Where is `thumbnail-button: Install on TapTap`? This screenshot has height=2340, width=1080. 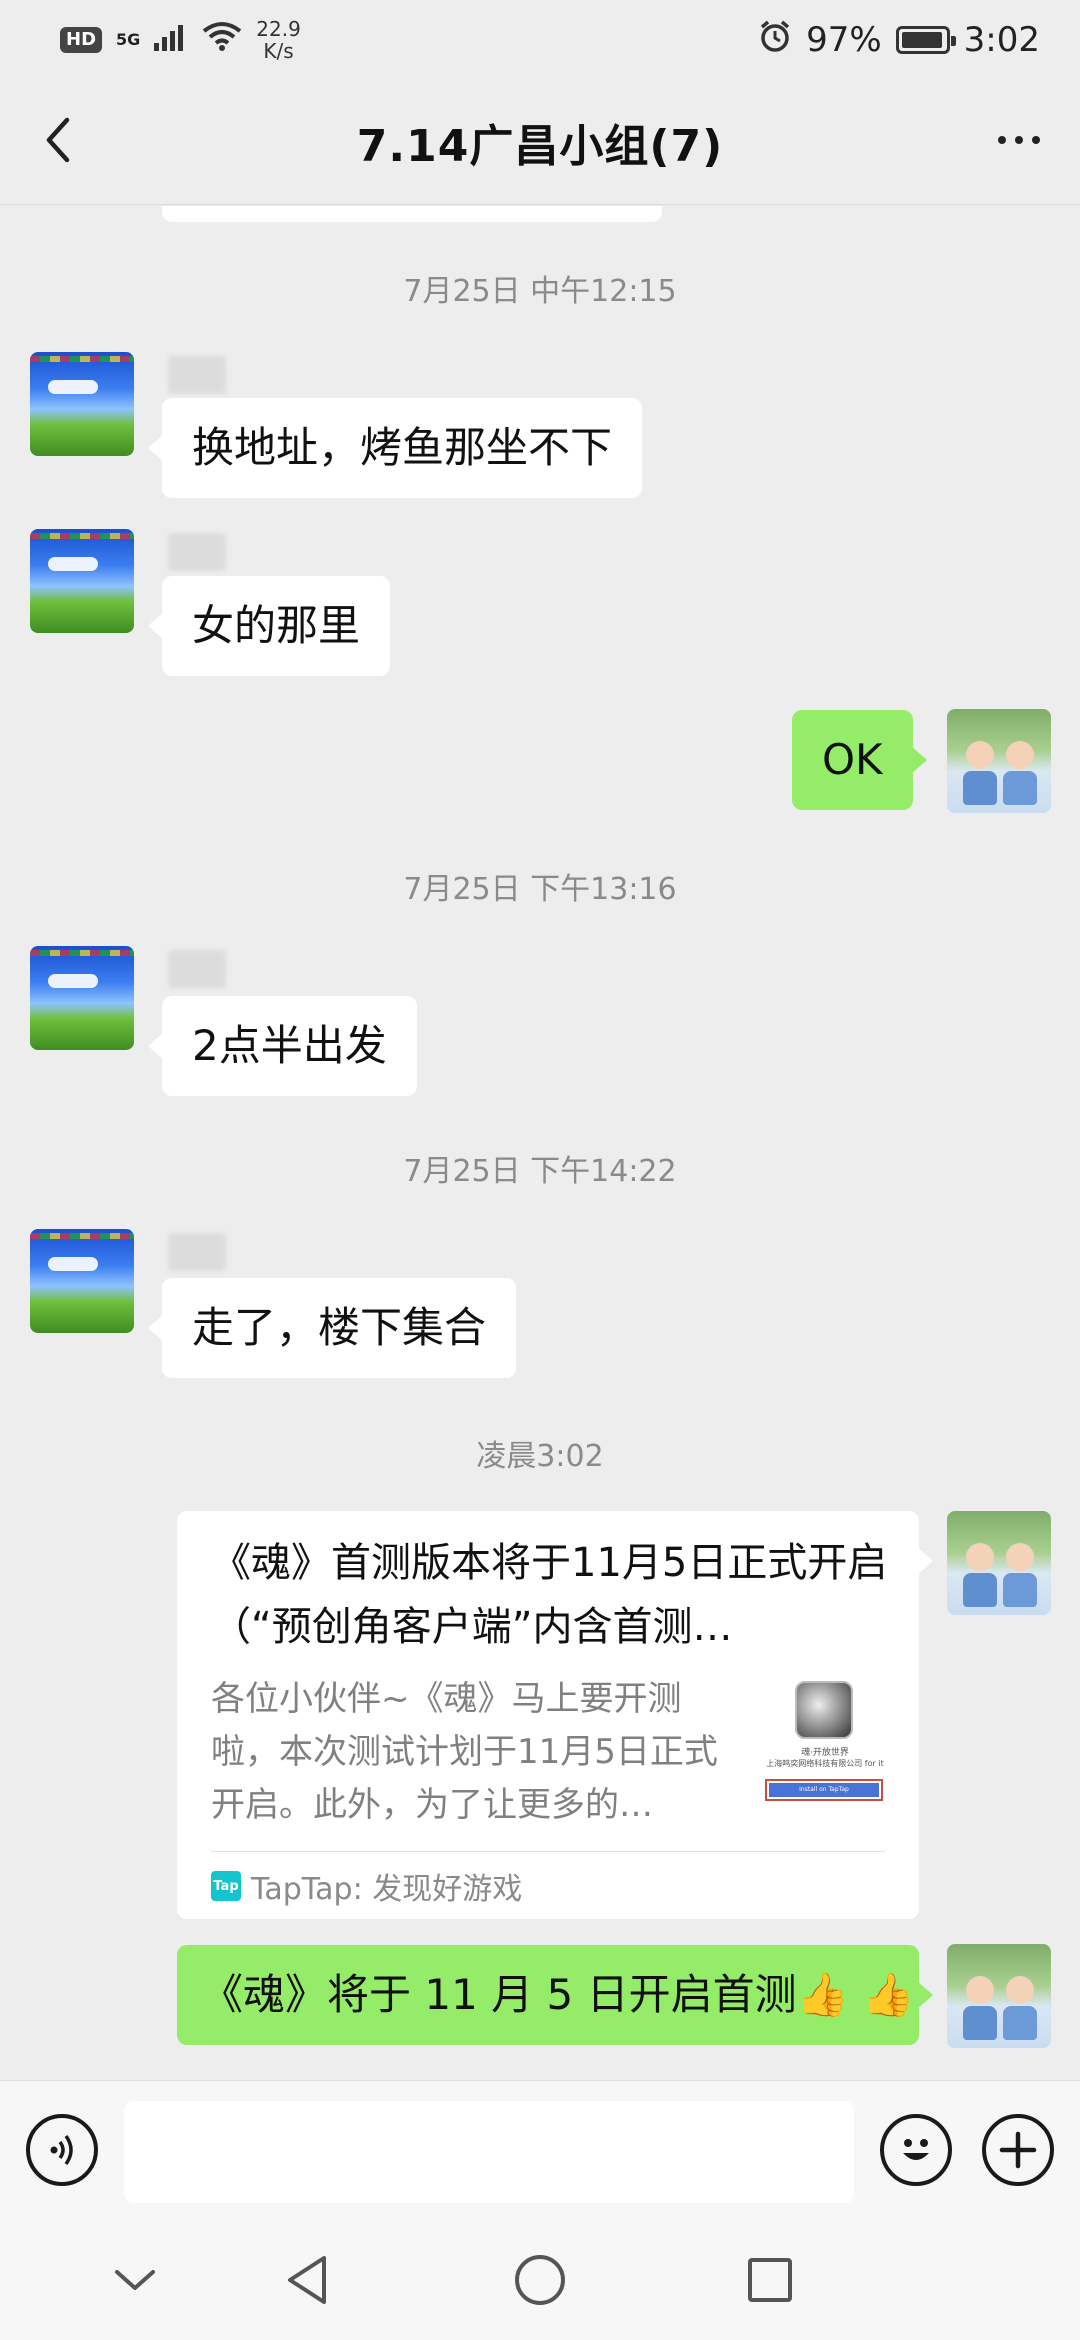
thumbnail-button: Install on TapTap is located at coordinates (824, 1790).